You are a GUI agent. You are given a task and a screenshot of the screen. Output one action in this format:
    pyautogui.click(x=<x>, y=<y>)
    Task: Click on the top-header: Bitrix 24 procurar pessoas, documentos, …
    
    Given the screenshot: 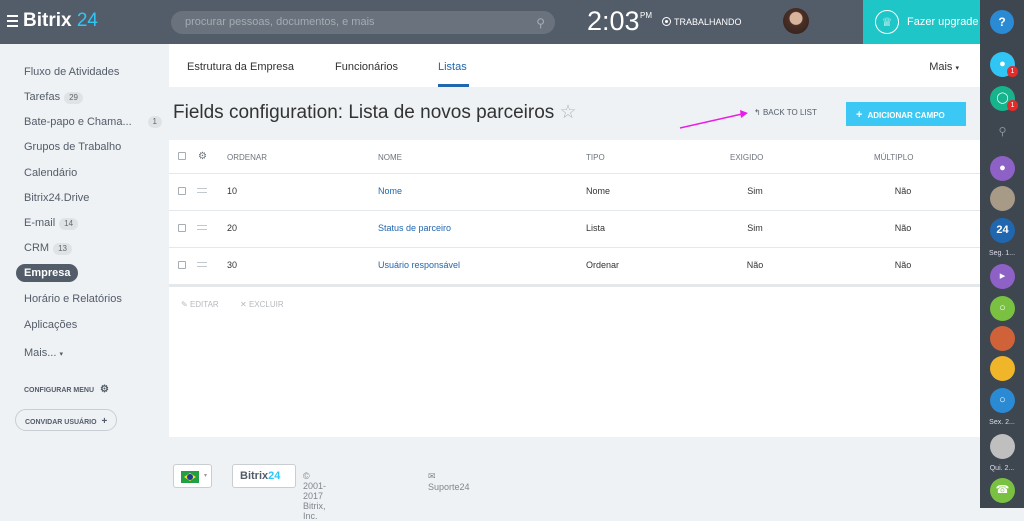 What is the action you would take?
    pyautogui.click(x=490, y=22)
    